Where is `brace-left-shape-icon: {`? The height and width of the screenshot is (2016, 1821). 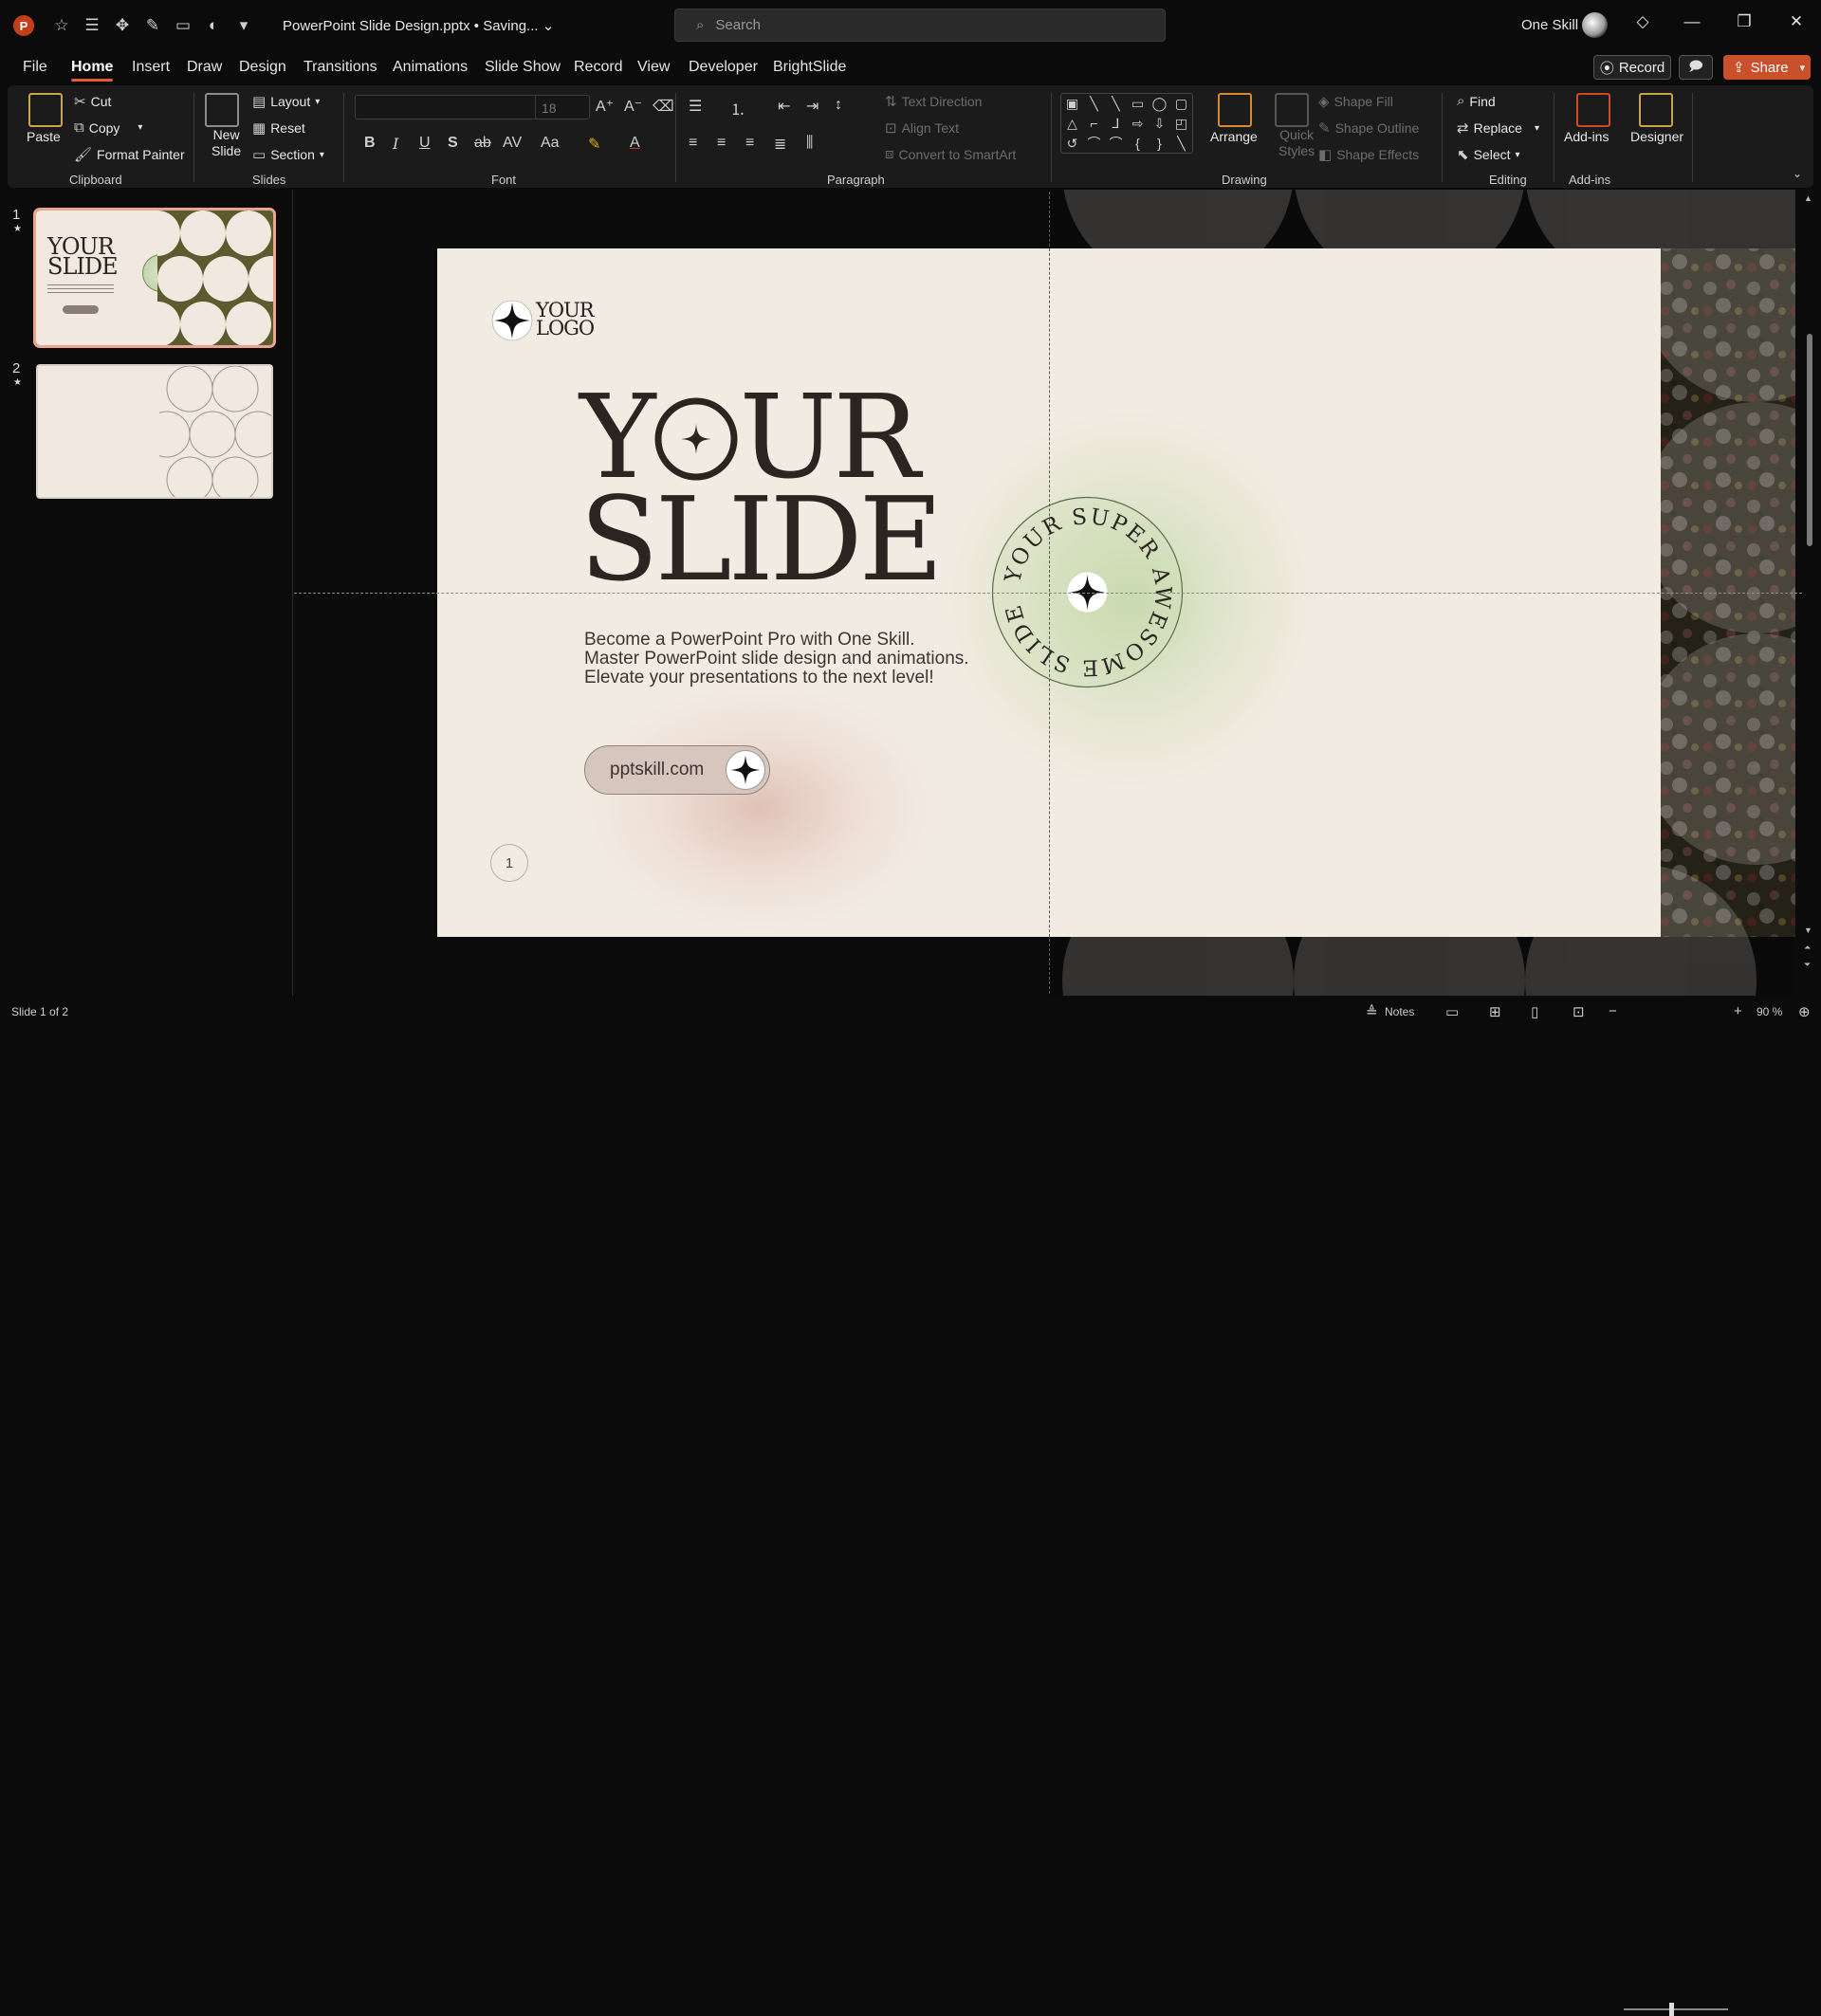
brace-left-shape-icon: { is located at coordinates (1138, 144).